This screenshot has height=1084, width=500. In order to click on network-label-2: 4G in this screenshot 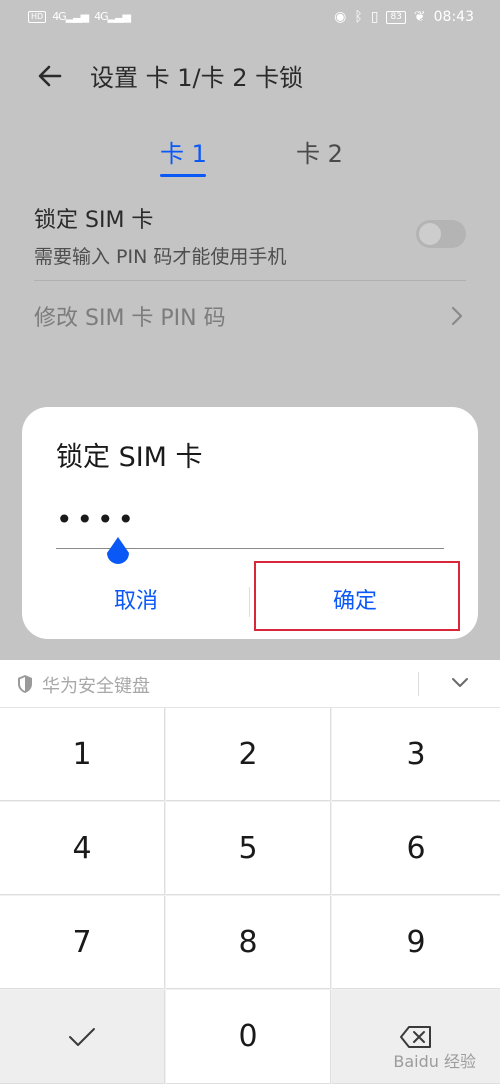, I will do `click(101, 16)`.